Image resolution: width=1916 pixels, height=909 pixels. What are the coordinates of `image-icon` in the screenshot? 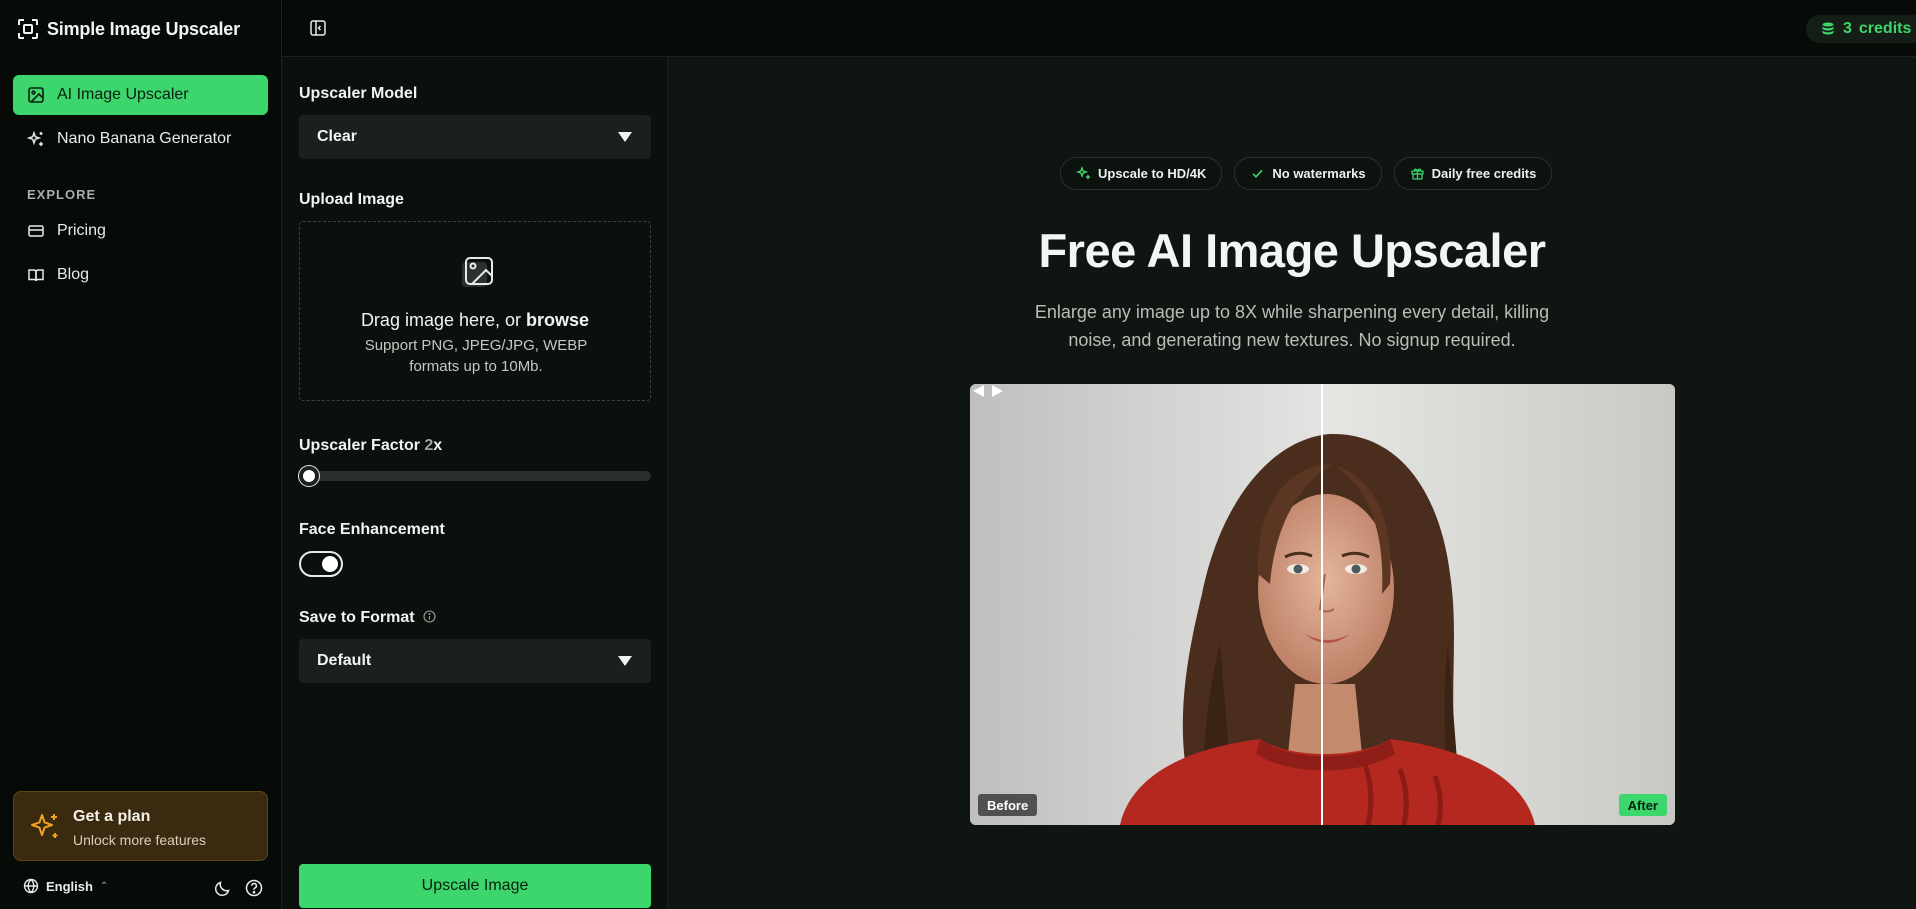 It's located at (36, 95).